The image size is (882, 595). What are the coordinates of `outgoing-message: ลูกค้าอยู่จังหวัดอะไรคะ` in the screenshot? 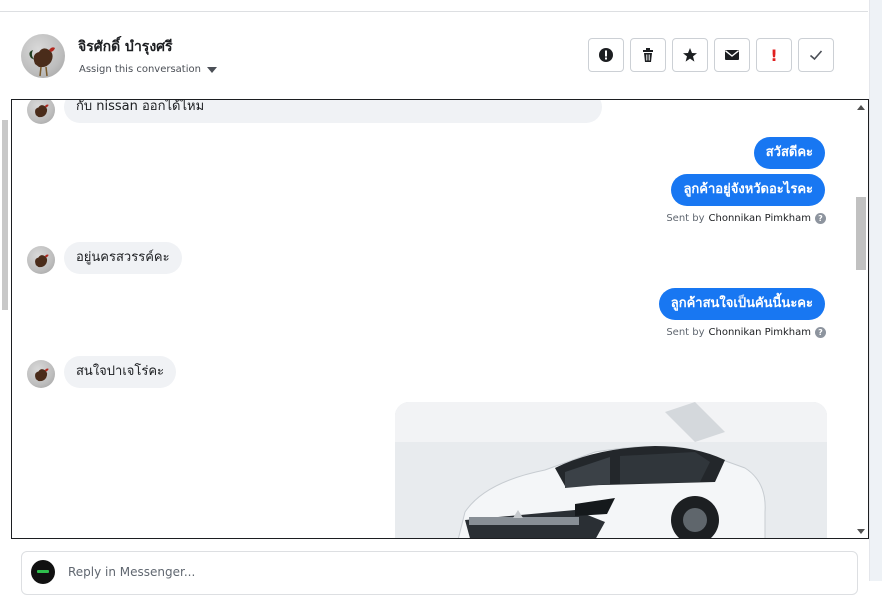 It's located at (748, 190).